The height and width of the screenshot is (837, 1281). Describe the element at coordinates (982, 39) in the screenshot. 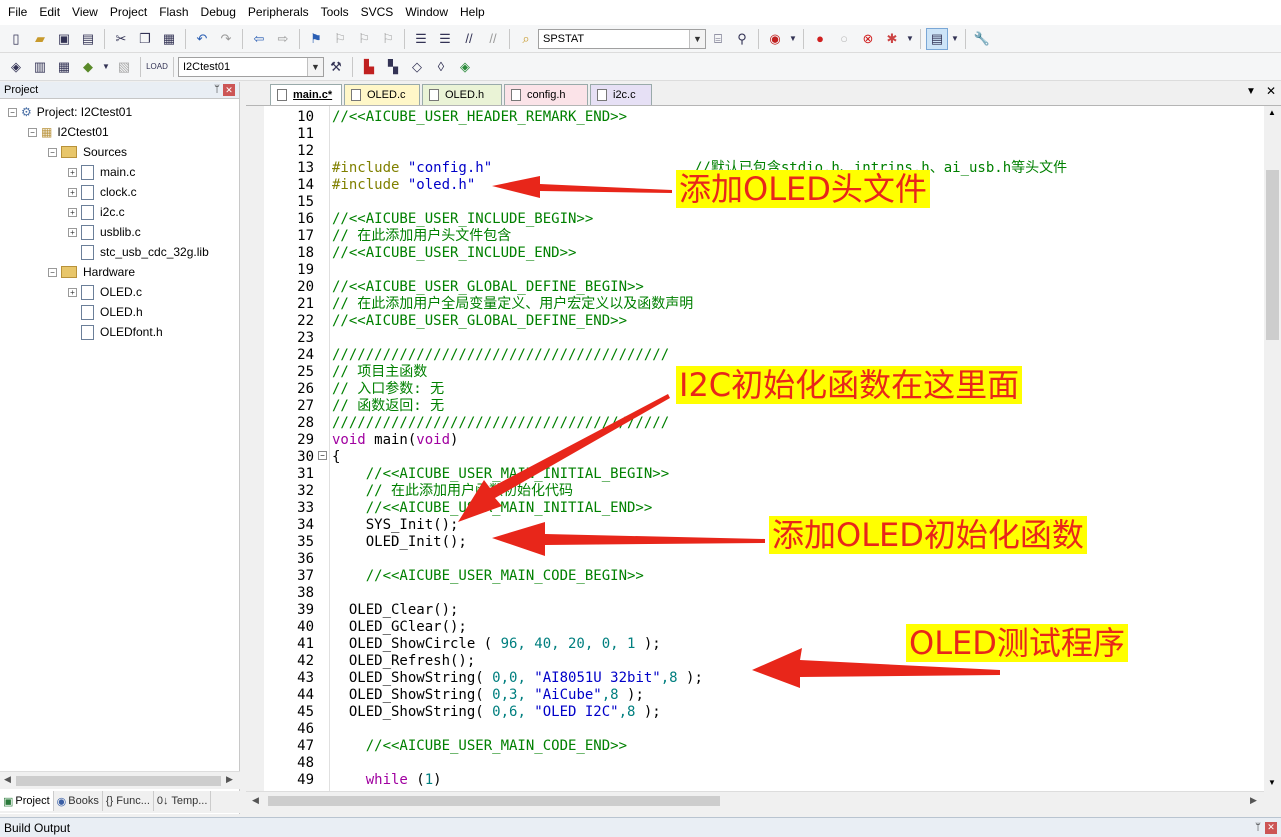

I see `configure-wrench-icon: 🔧` at that location.